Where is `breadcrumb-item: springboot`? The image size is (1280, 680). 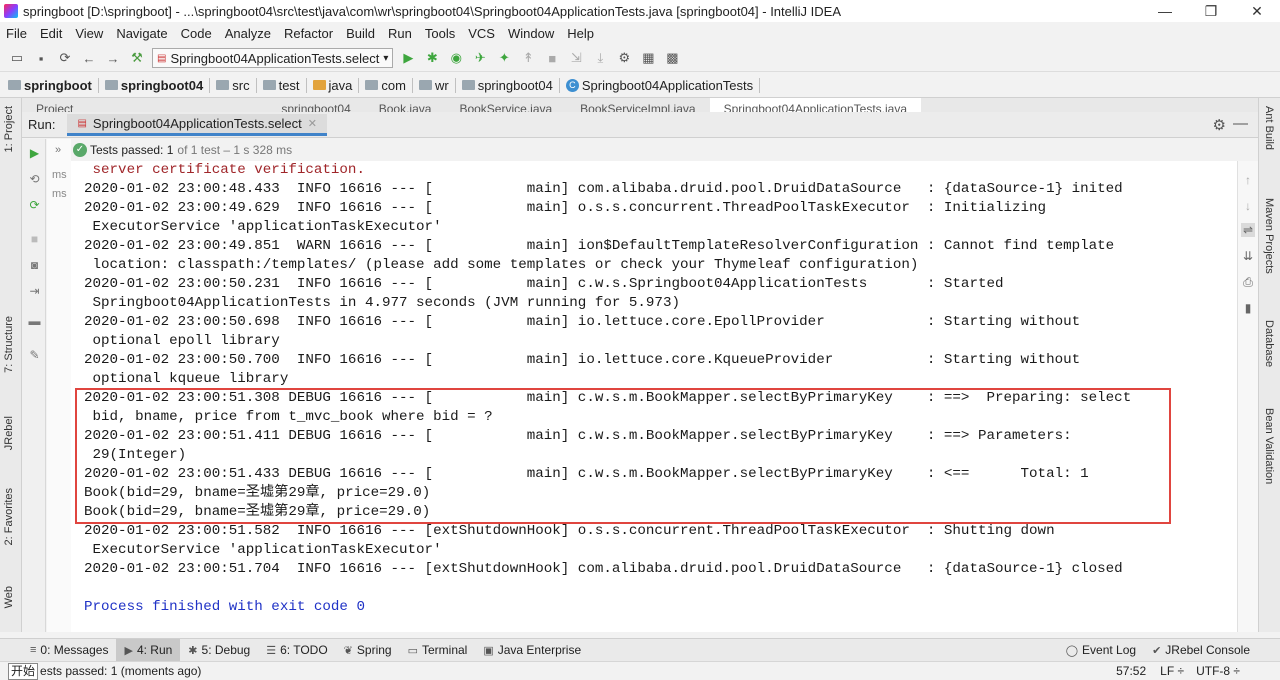
breadcrumb-item: springboot is located at coordinates (53, 85).